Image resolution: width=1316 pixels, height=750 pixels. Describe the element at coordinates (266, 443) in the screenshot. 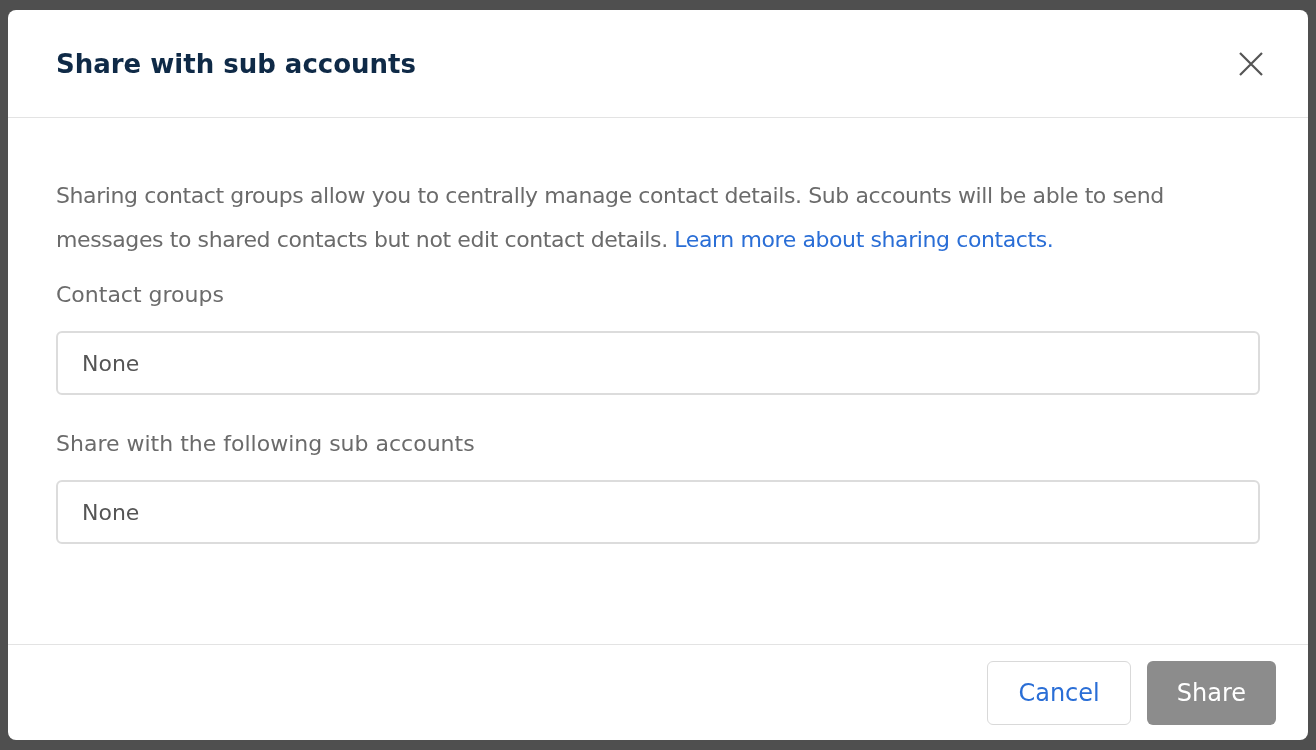

I see `field-label: Share with the following sub accounts` at that location.